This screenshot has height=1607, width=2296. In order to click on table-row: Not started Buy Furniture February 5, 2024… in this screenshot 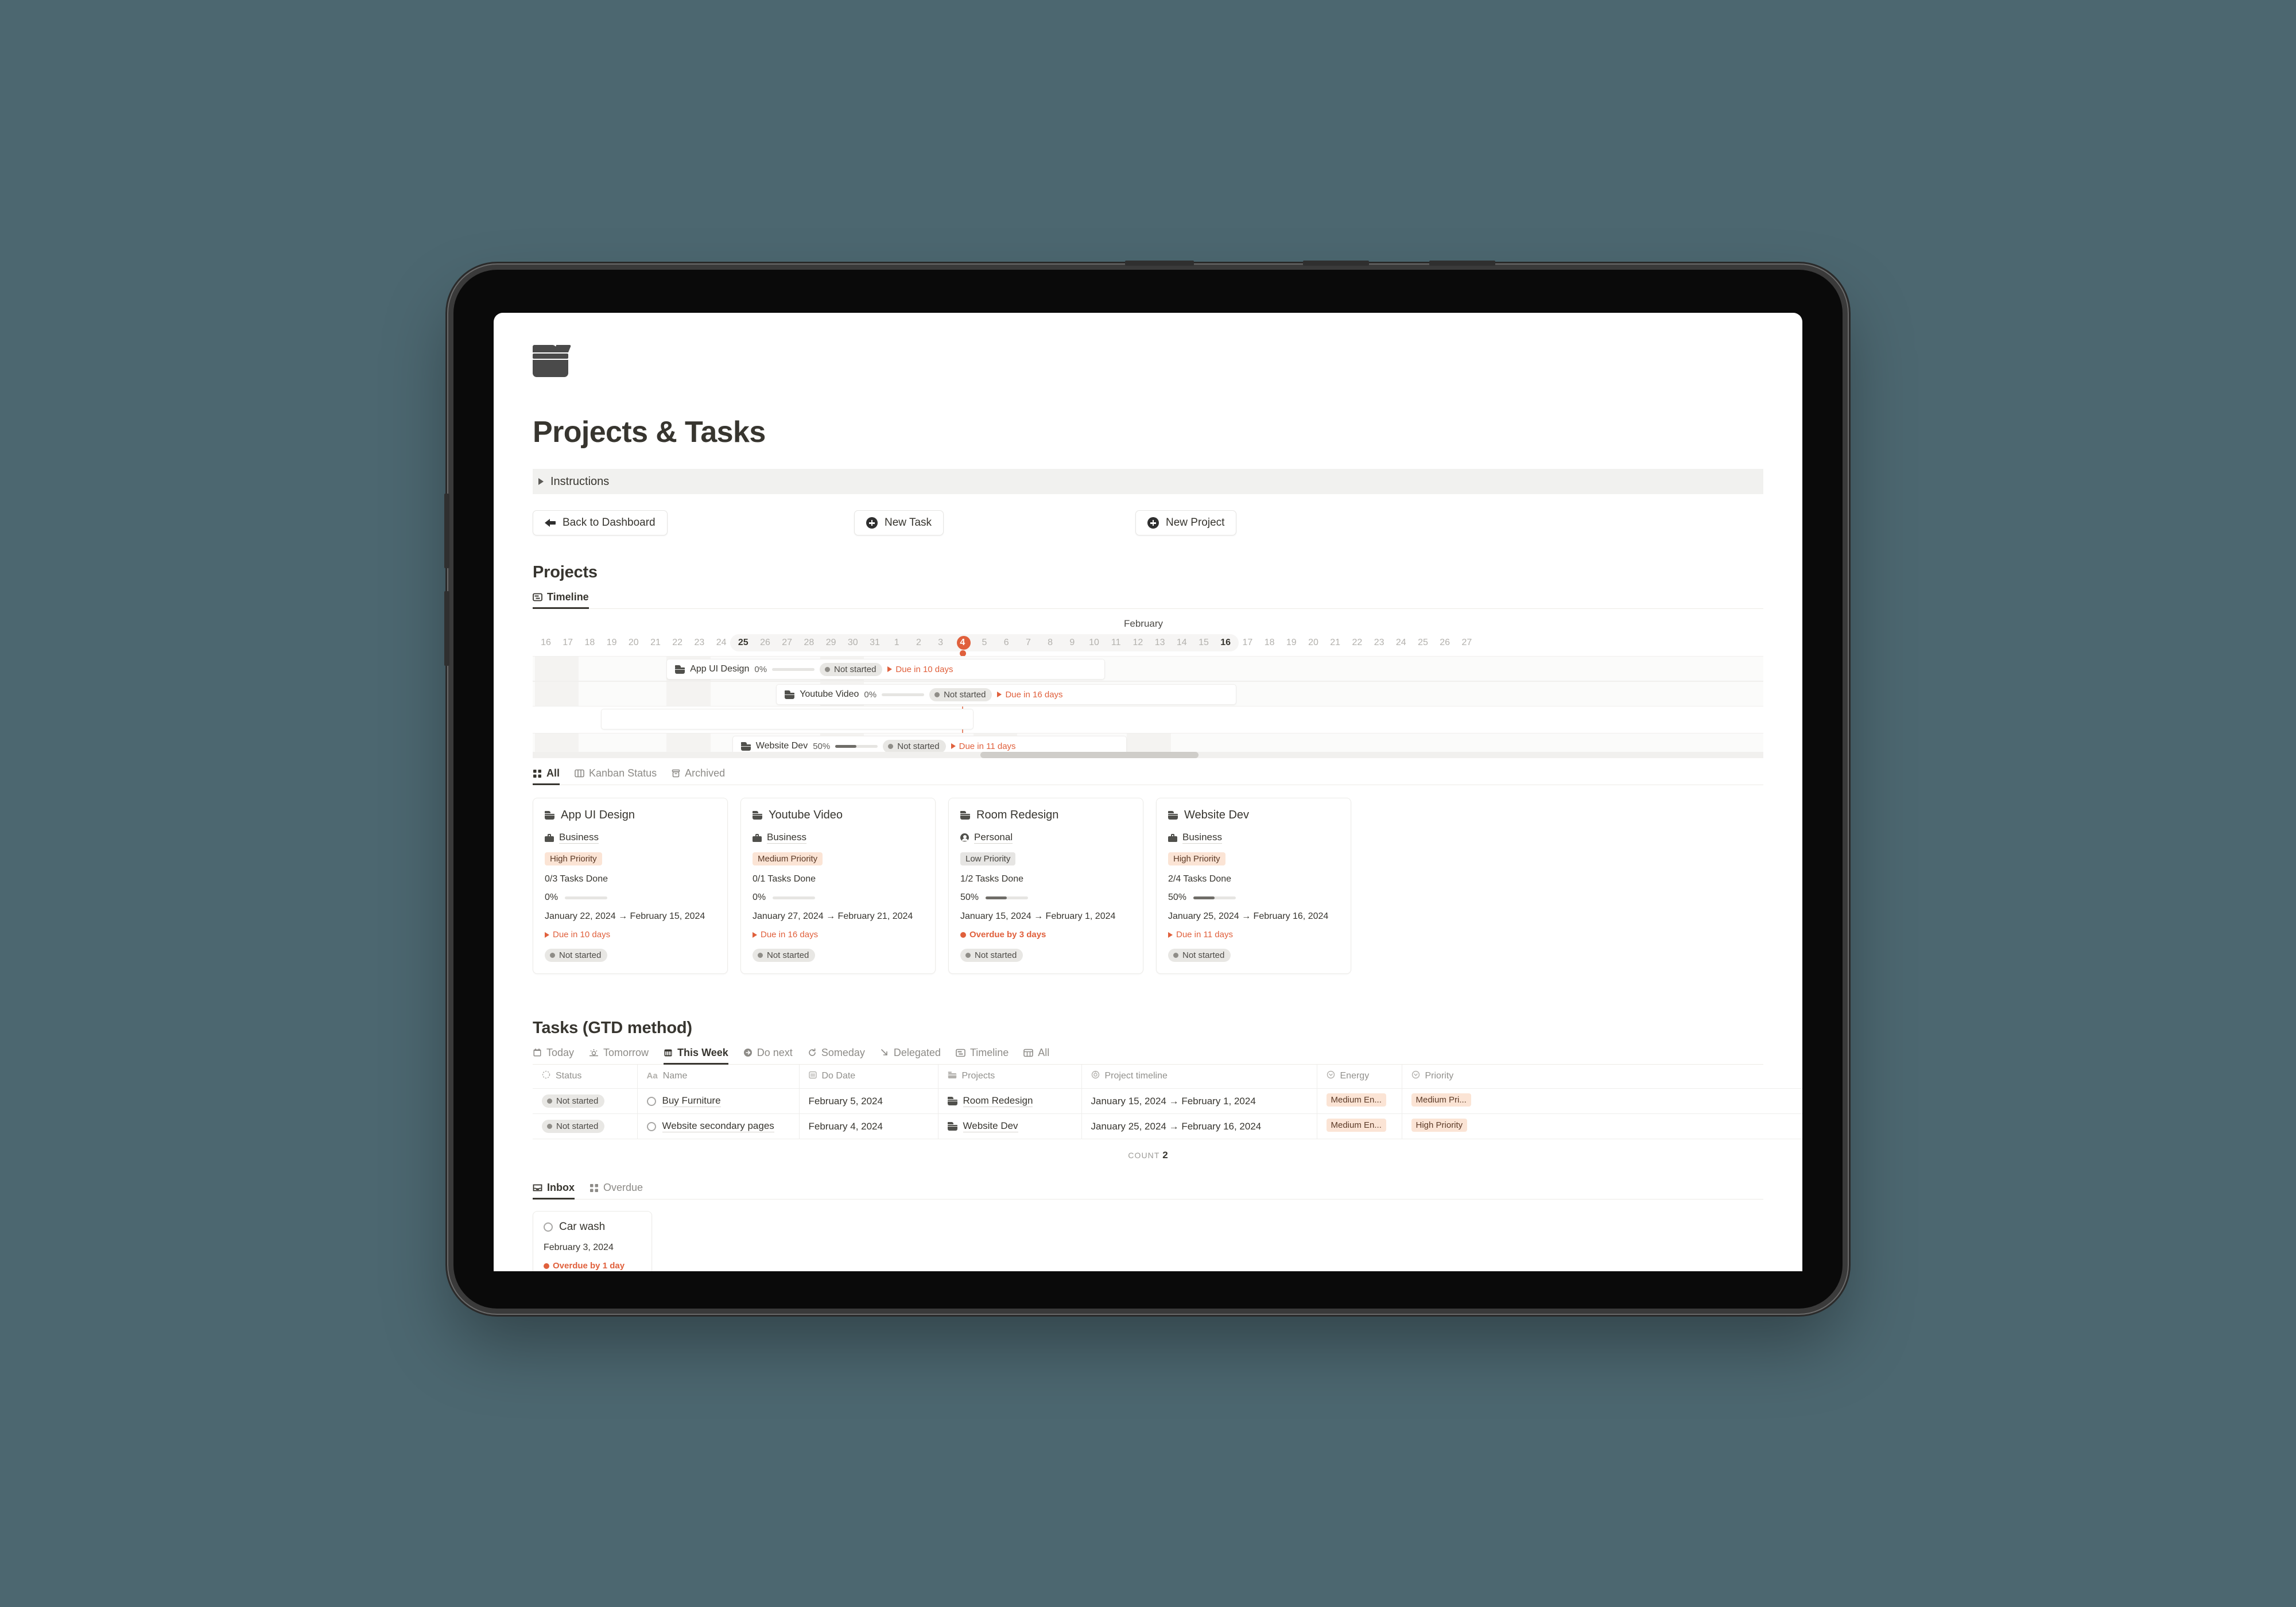, I will do `click(1167, 1101)`.